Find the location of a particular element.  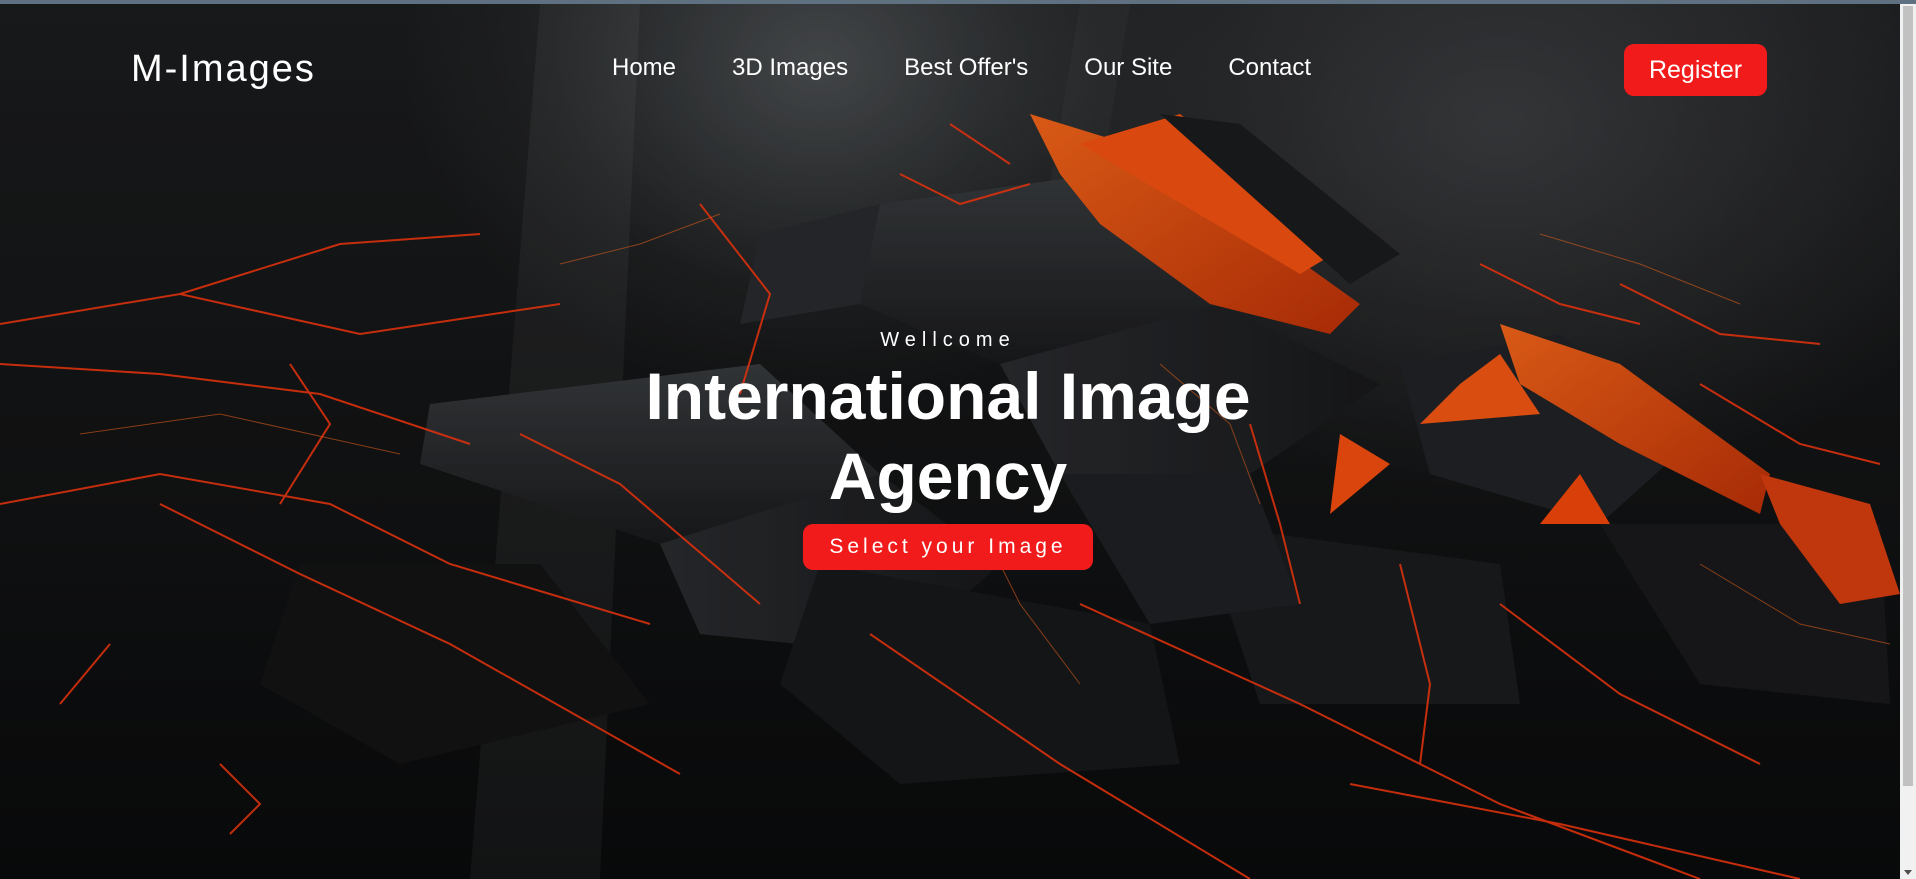

vertical-scrollbar is located at coordinates (1908, 441).